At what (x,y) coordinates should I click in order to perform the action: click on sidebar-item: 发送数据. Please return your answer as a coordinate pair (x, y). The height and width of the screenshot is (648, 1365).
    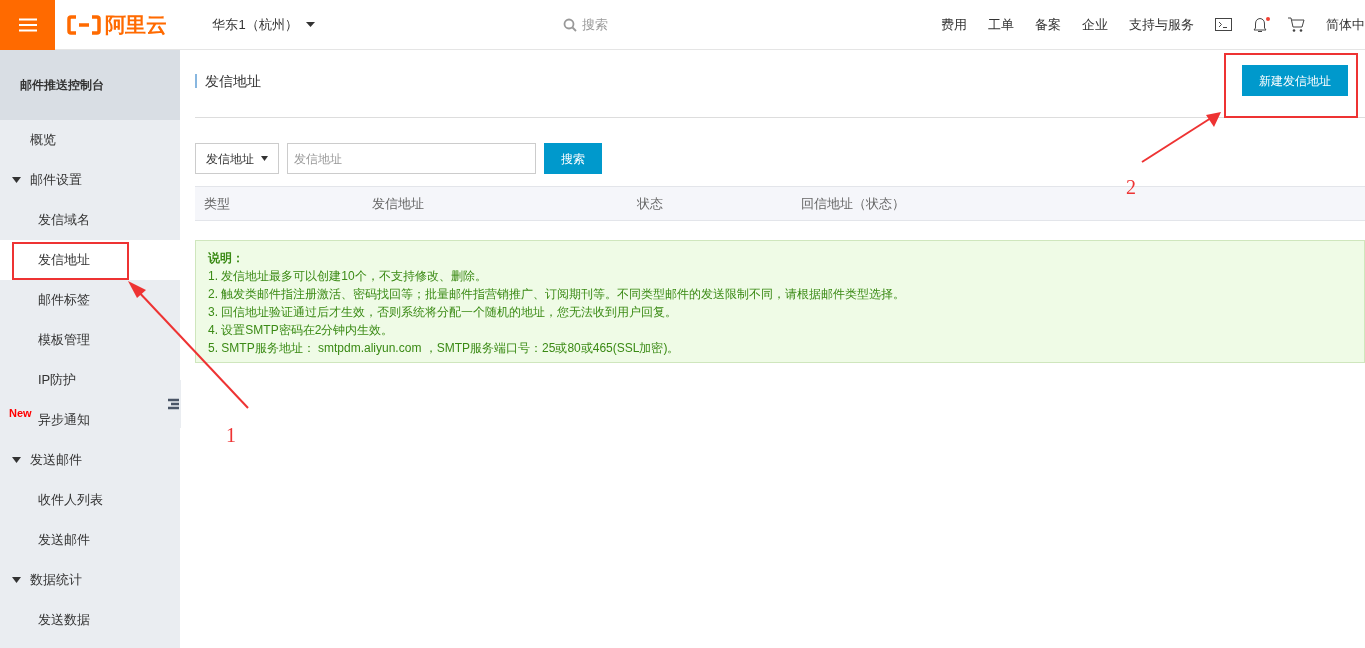
    Looking at the image, I should click on (98, 620).